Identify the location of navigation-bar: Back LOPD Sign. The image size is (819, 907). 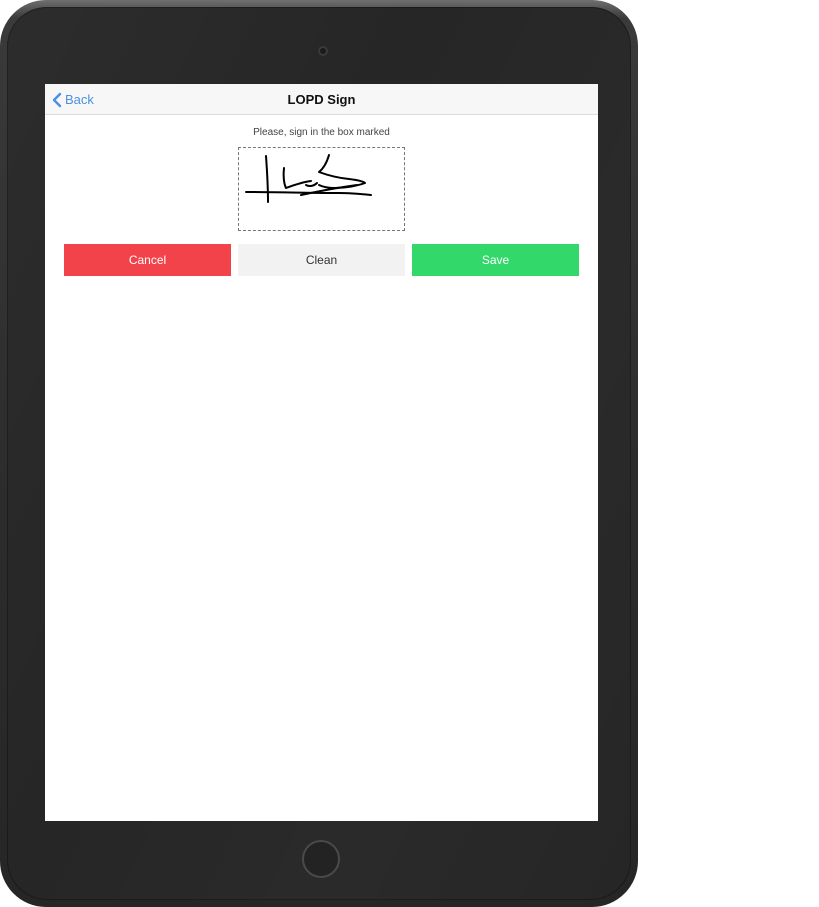
(321, 99).